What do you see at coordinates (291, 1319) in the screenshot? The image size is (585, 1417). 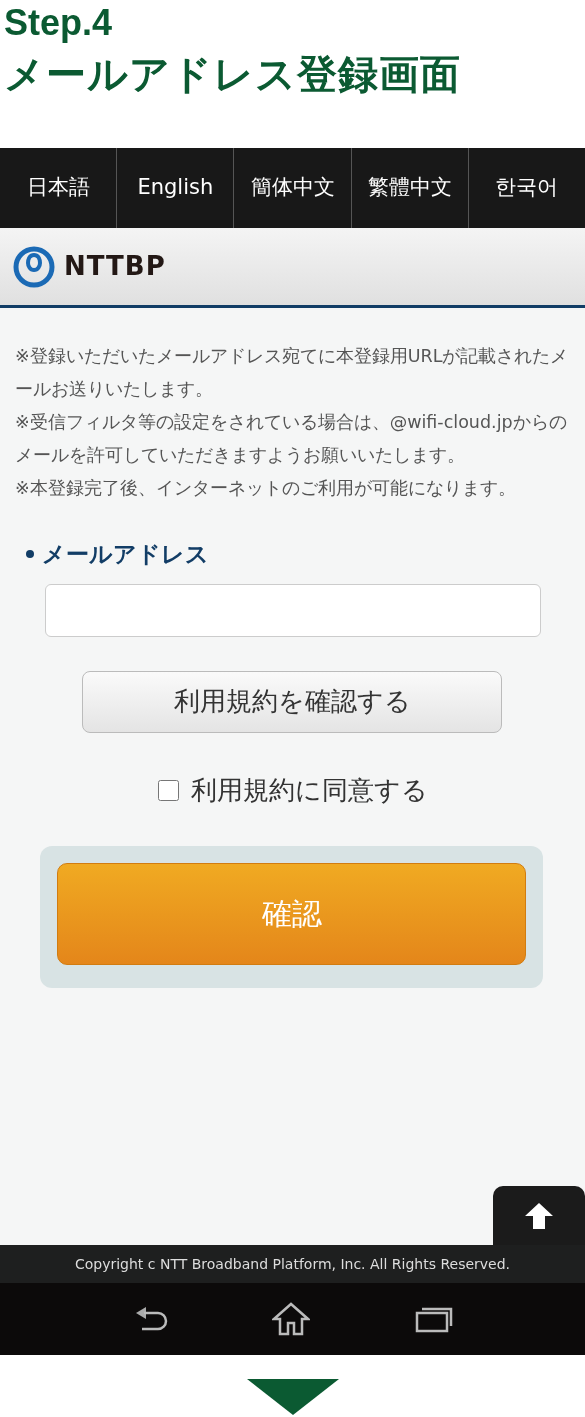 I see `home-icon` at bounding box center [291, 1319].